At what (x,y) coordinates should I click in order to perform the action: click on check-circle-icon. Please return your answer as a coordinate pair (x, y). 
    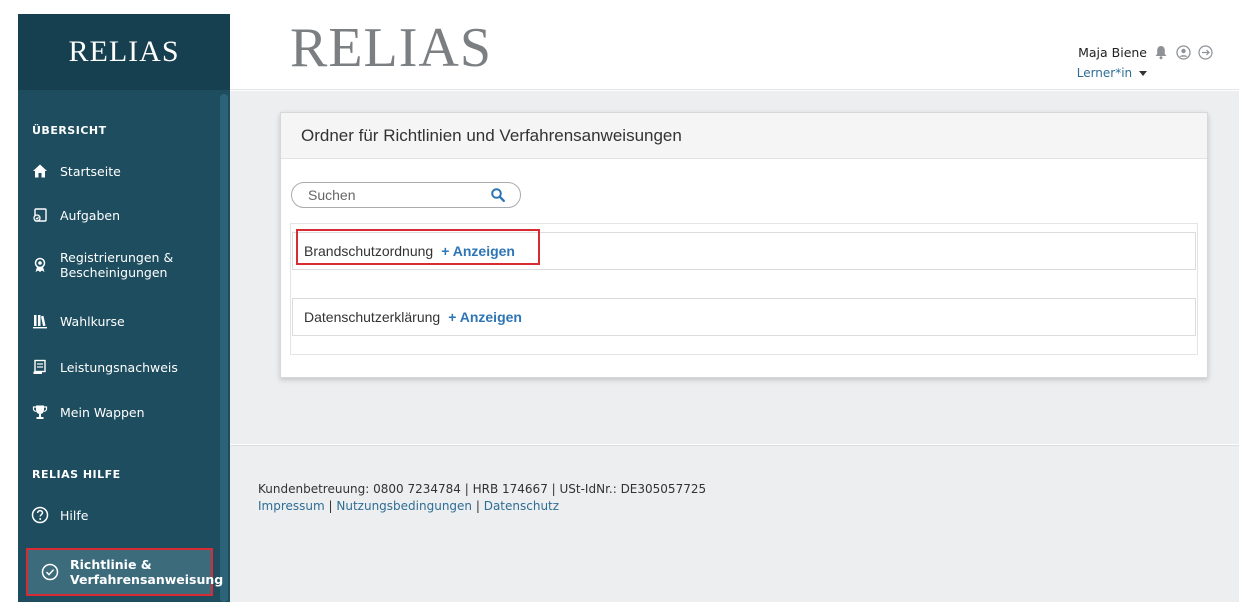
    Looking at the image, I should click on (50, 572).